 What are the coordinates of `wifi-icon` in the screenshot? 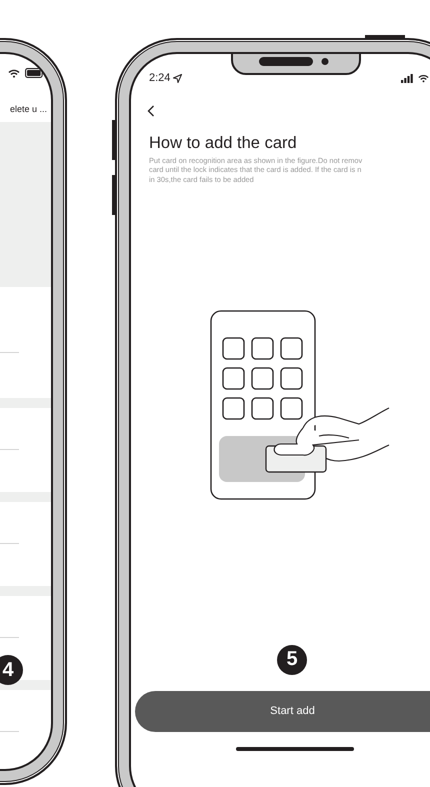 It's located at (14, 73).